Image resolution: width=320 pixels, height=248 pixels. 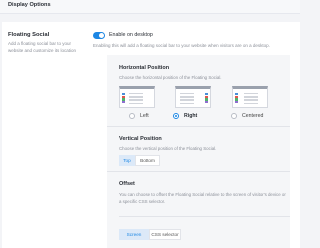 What do you see at coordinates (101, 35) in the screenshot?
I see `toggle-knob` at bounding box center [101, 35].